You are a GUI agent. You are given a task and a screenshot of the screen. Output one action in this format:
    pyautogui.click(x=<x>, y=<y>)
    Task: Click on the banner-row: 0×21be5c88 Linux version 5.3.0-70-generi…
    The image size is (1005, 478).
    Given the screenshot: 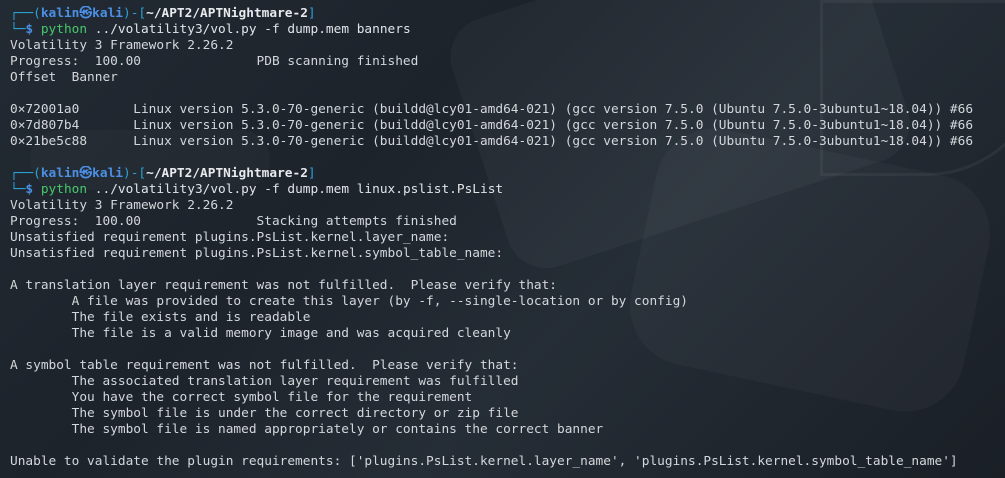 What is the action you would take?
    pyautogui.click(x=492, y=141)
    